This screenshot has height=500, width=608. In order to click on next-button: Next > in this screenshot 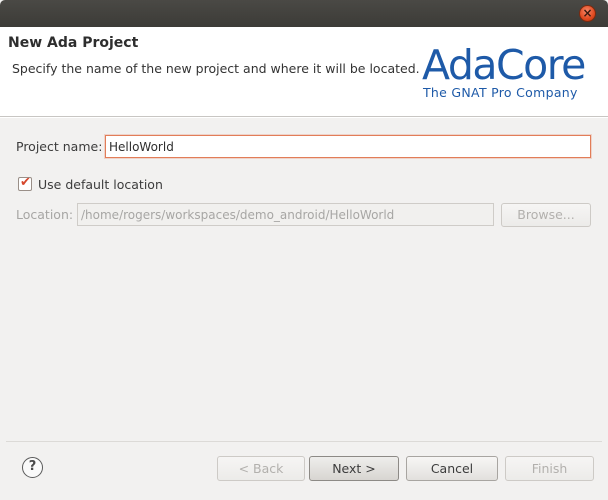, I will do `click(354, 468)`.